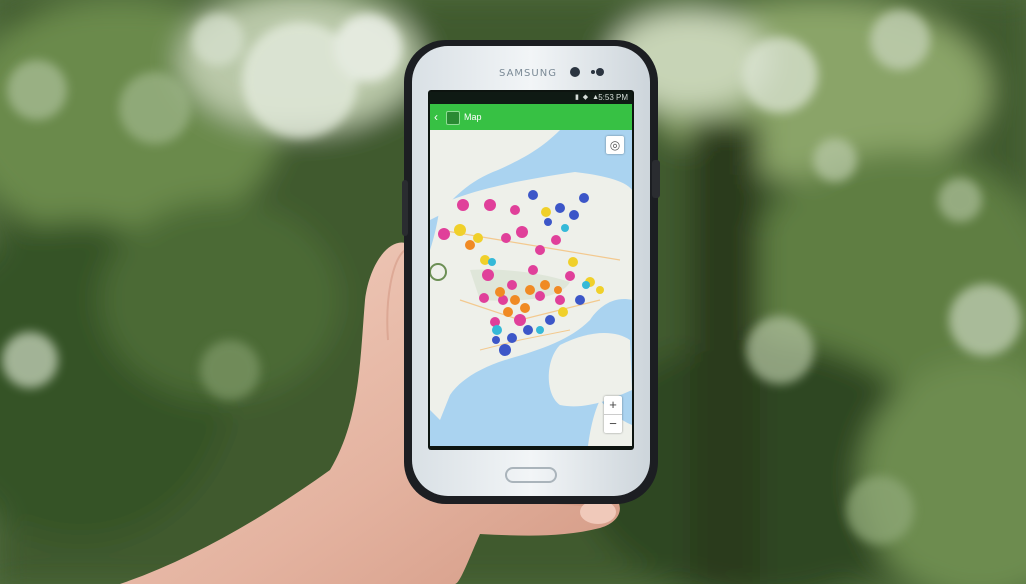  What do you see at coordinates (473, 117) in the screenshot?
I see `app-title: Map` at bounding box center [473, 117].